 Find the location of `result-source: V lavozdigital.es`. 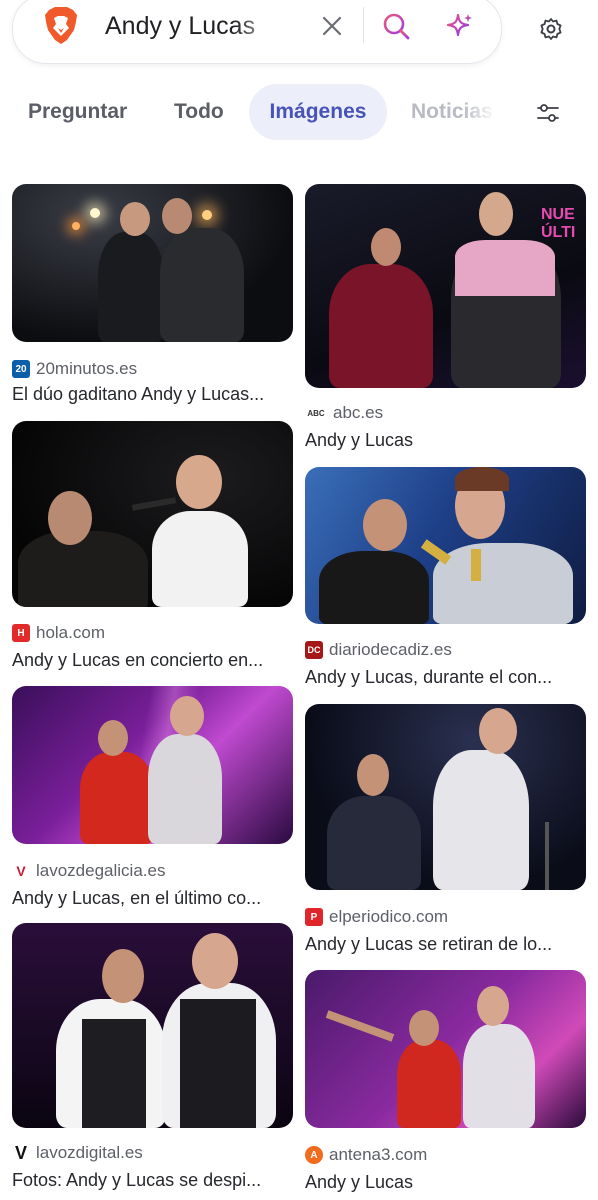

result-source: V lavozdigital.es is located at coordinates (77, 1153).